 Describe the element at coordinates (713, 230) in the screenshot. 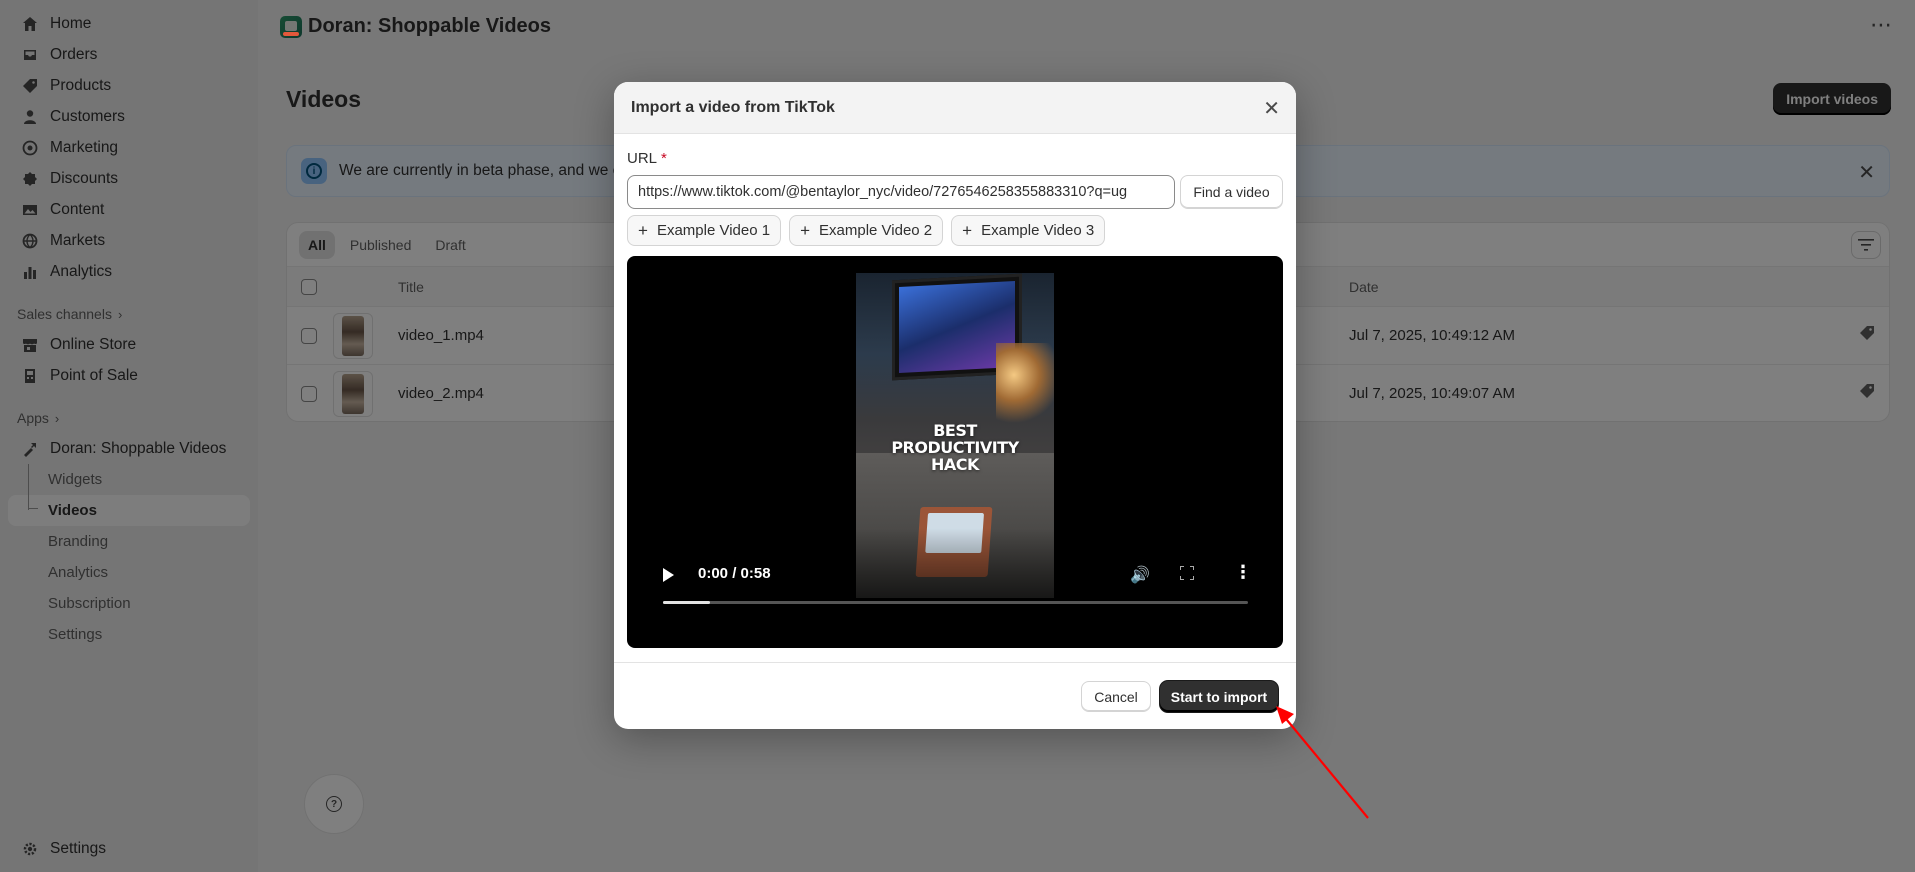

I see `example-label: Example Video 1` at that location.